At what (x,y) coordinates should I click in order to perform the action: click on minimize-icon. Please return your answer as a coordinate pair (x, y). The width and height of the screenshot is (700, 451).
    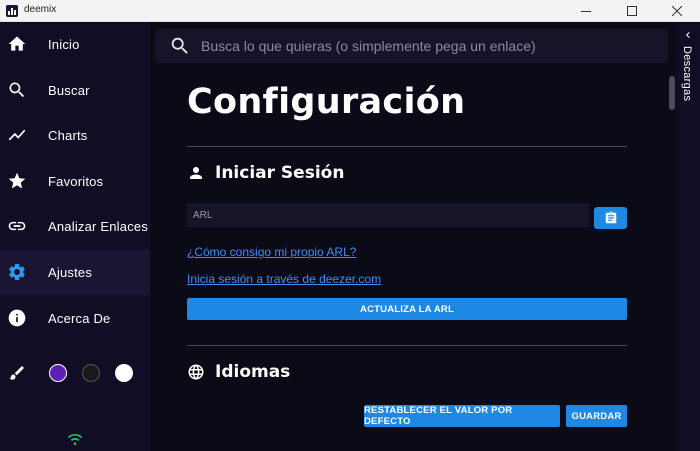
    Looking at the image, I should click on (586, 11).